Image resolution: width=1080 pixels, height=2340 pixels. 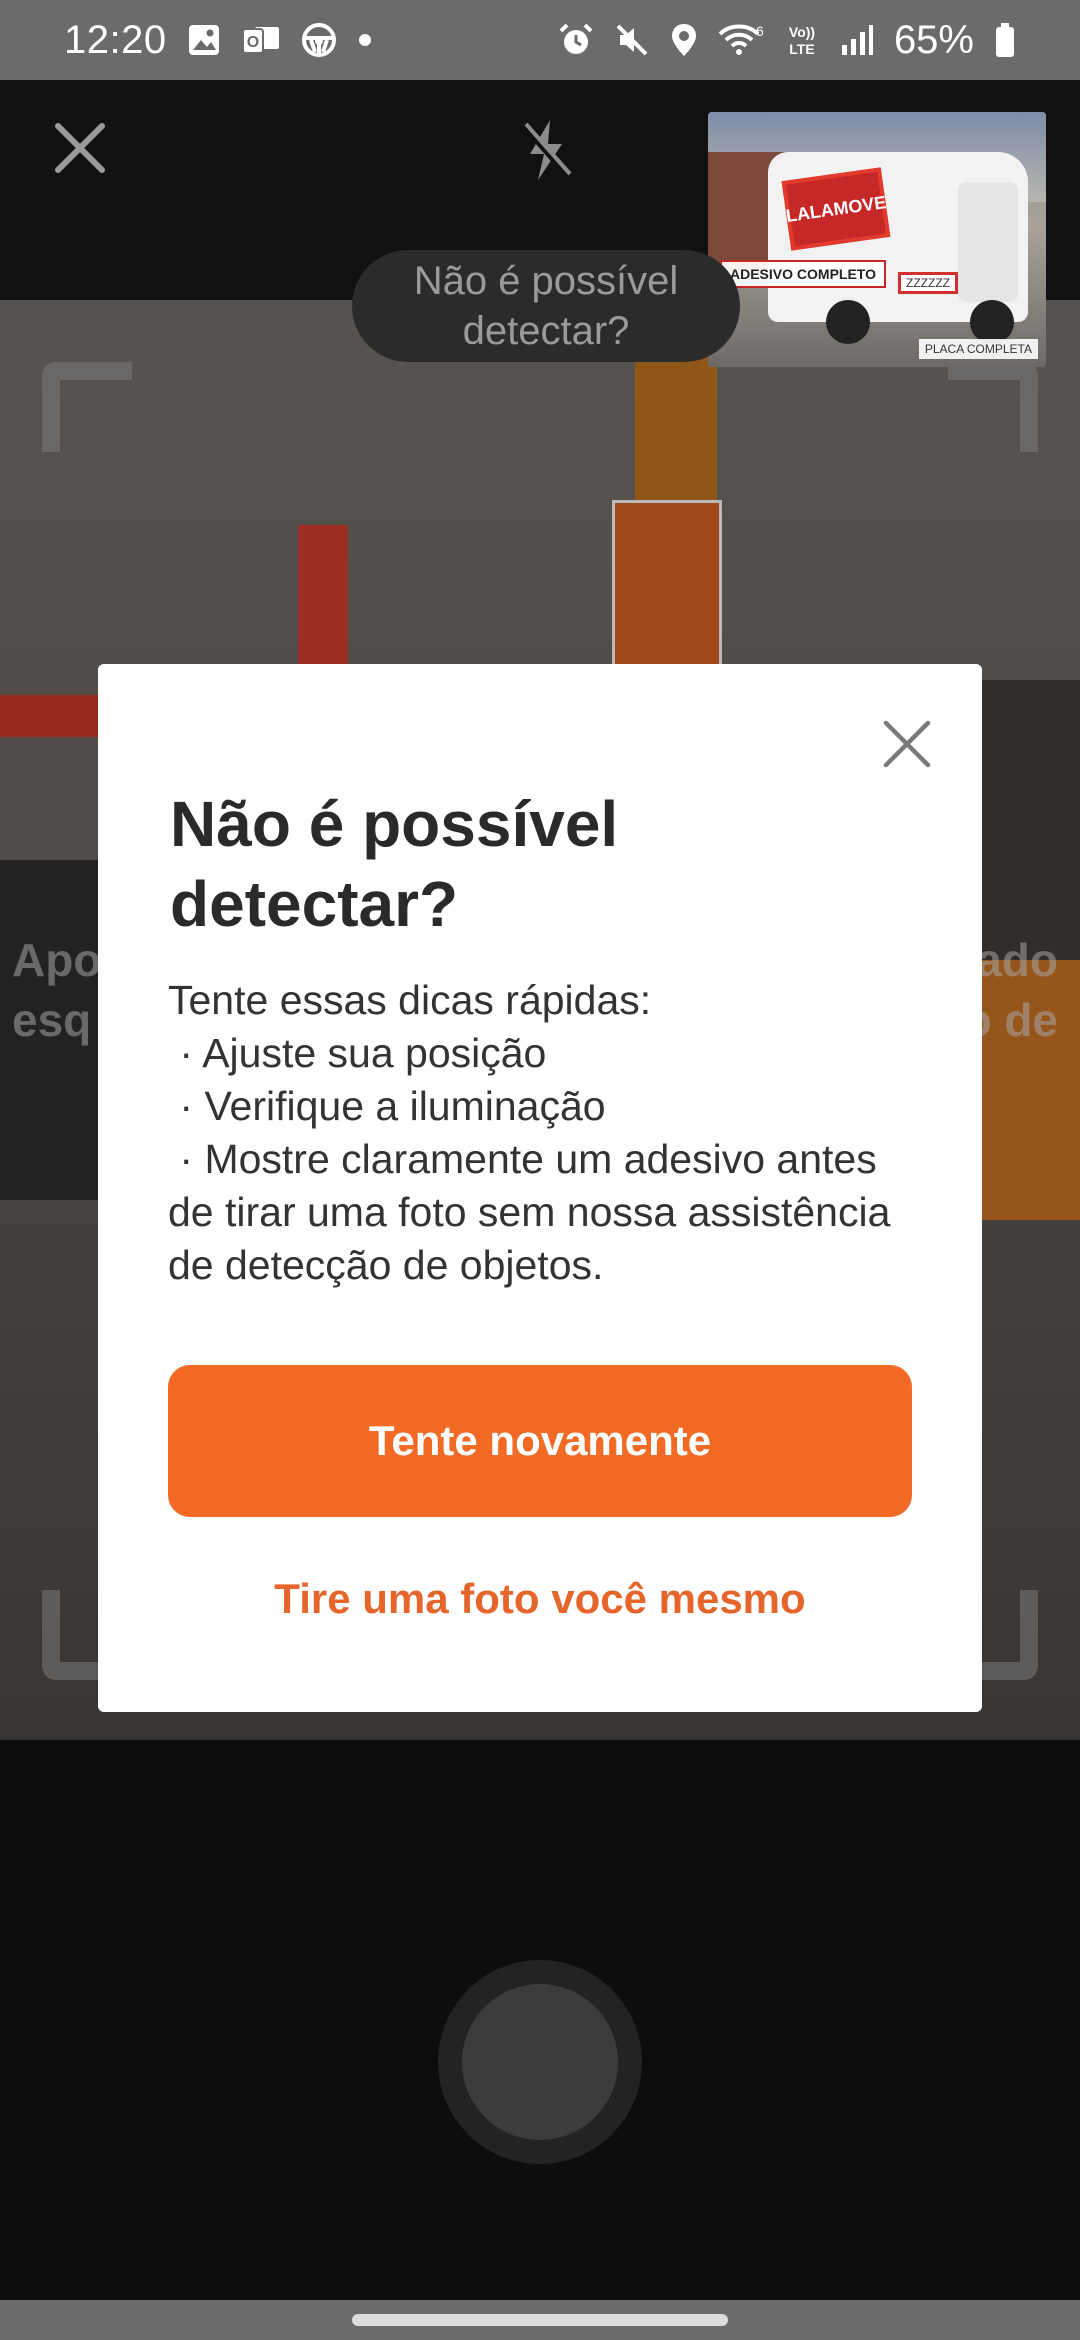 I want to click on signal-icon, so click(x=857, y=40).